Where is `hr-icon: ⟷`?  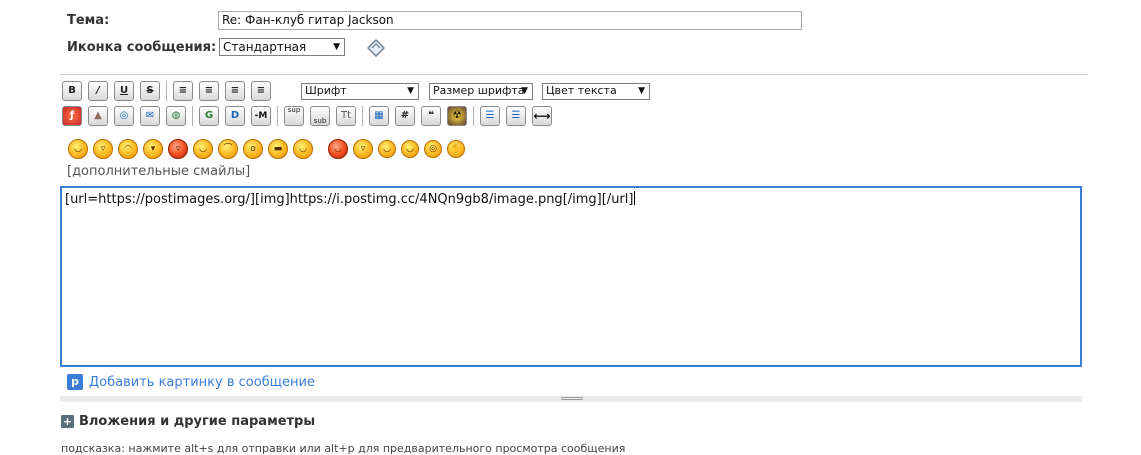
hr-icon: ⟷ is located at coordinates (542, 116).